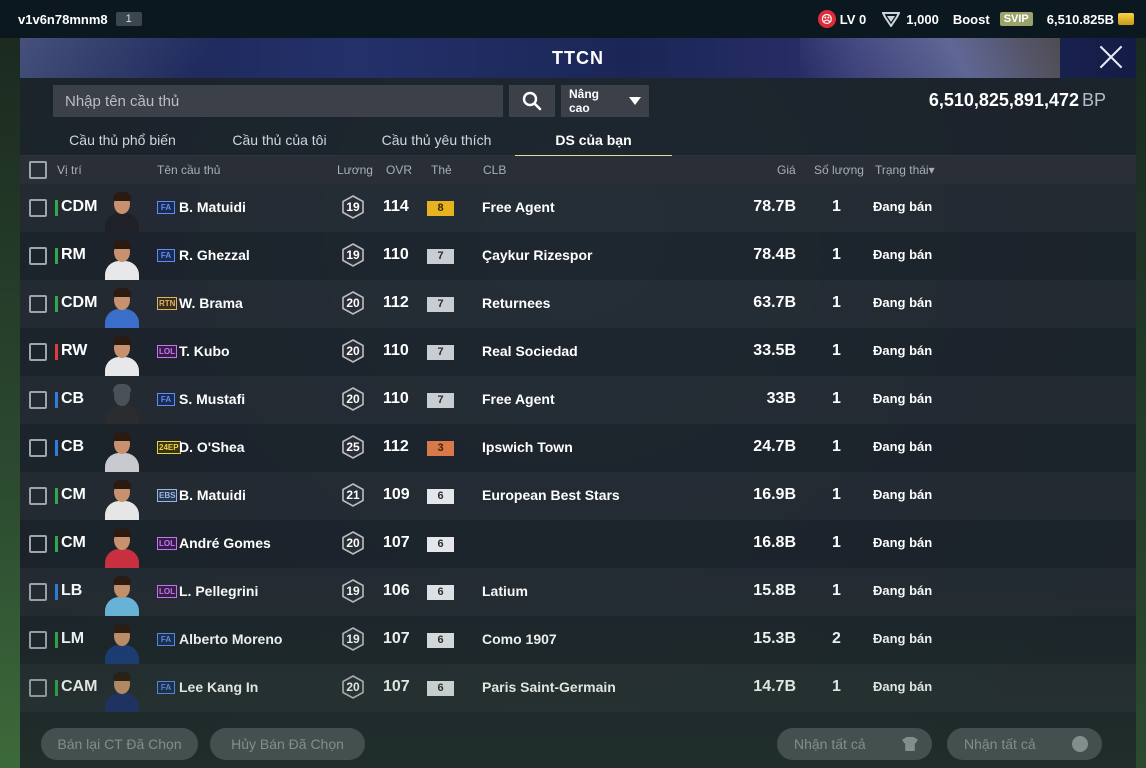  What do you see at coordinates (905, 170) in the screenshot?
I see `col-status: Trạng thái▾` at bounding box center [905, 170].